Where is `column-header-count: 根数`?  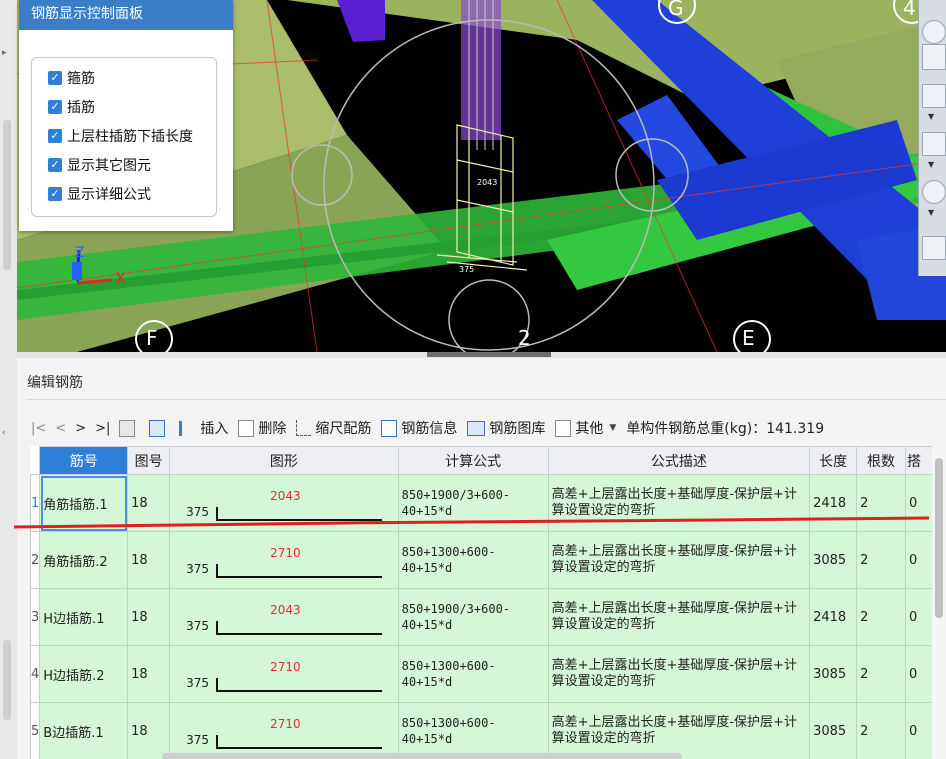 column-header-count: 根数 is located at coordinates (881, 460).